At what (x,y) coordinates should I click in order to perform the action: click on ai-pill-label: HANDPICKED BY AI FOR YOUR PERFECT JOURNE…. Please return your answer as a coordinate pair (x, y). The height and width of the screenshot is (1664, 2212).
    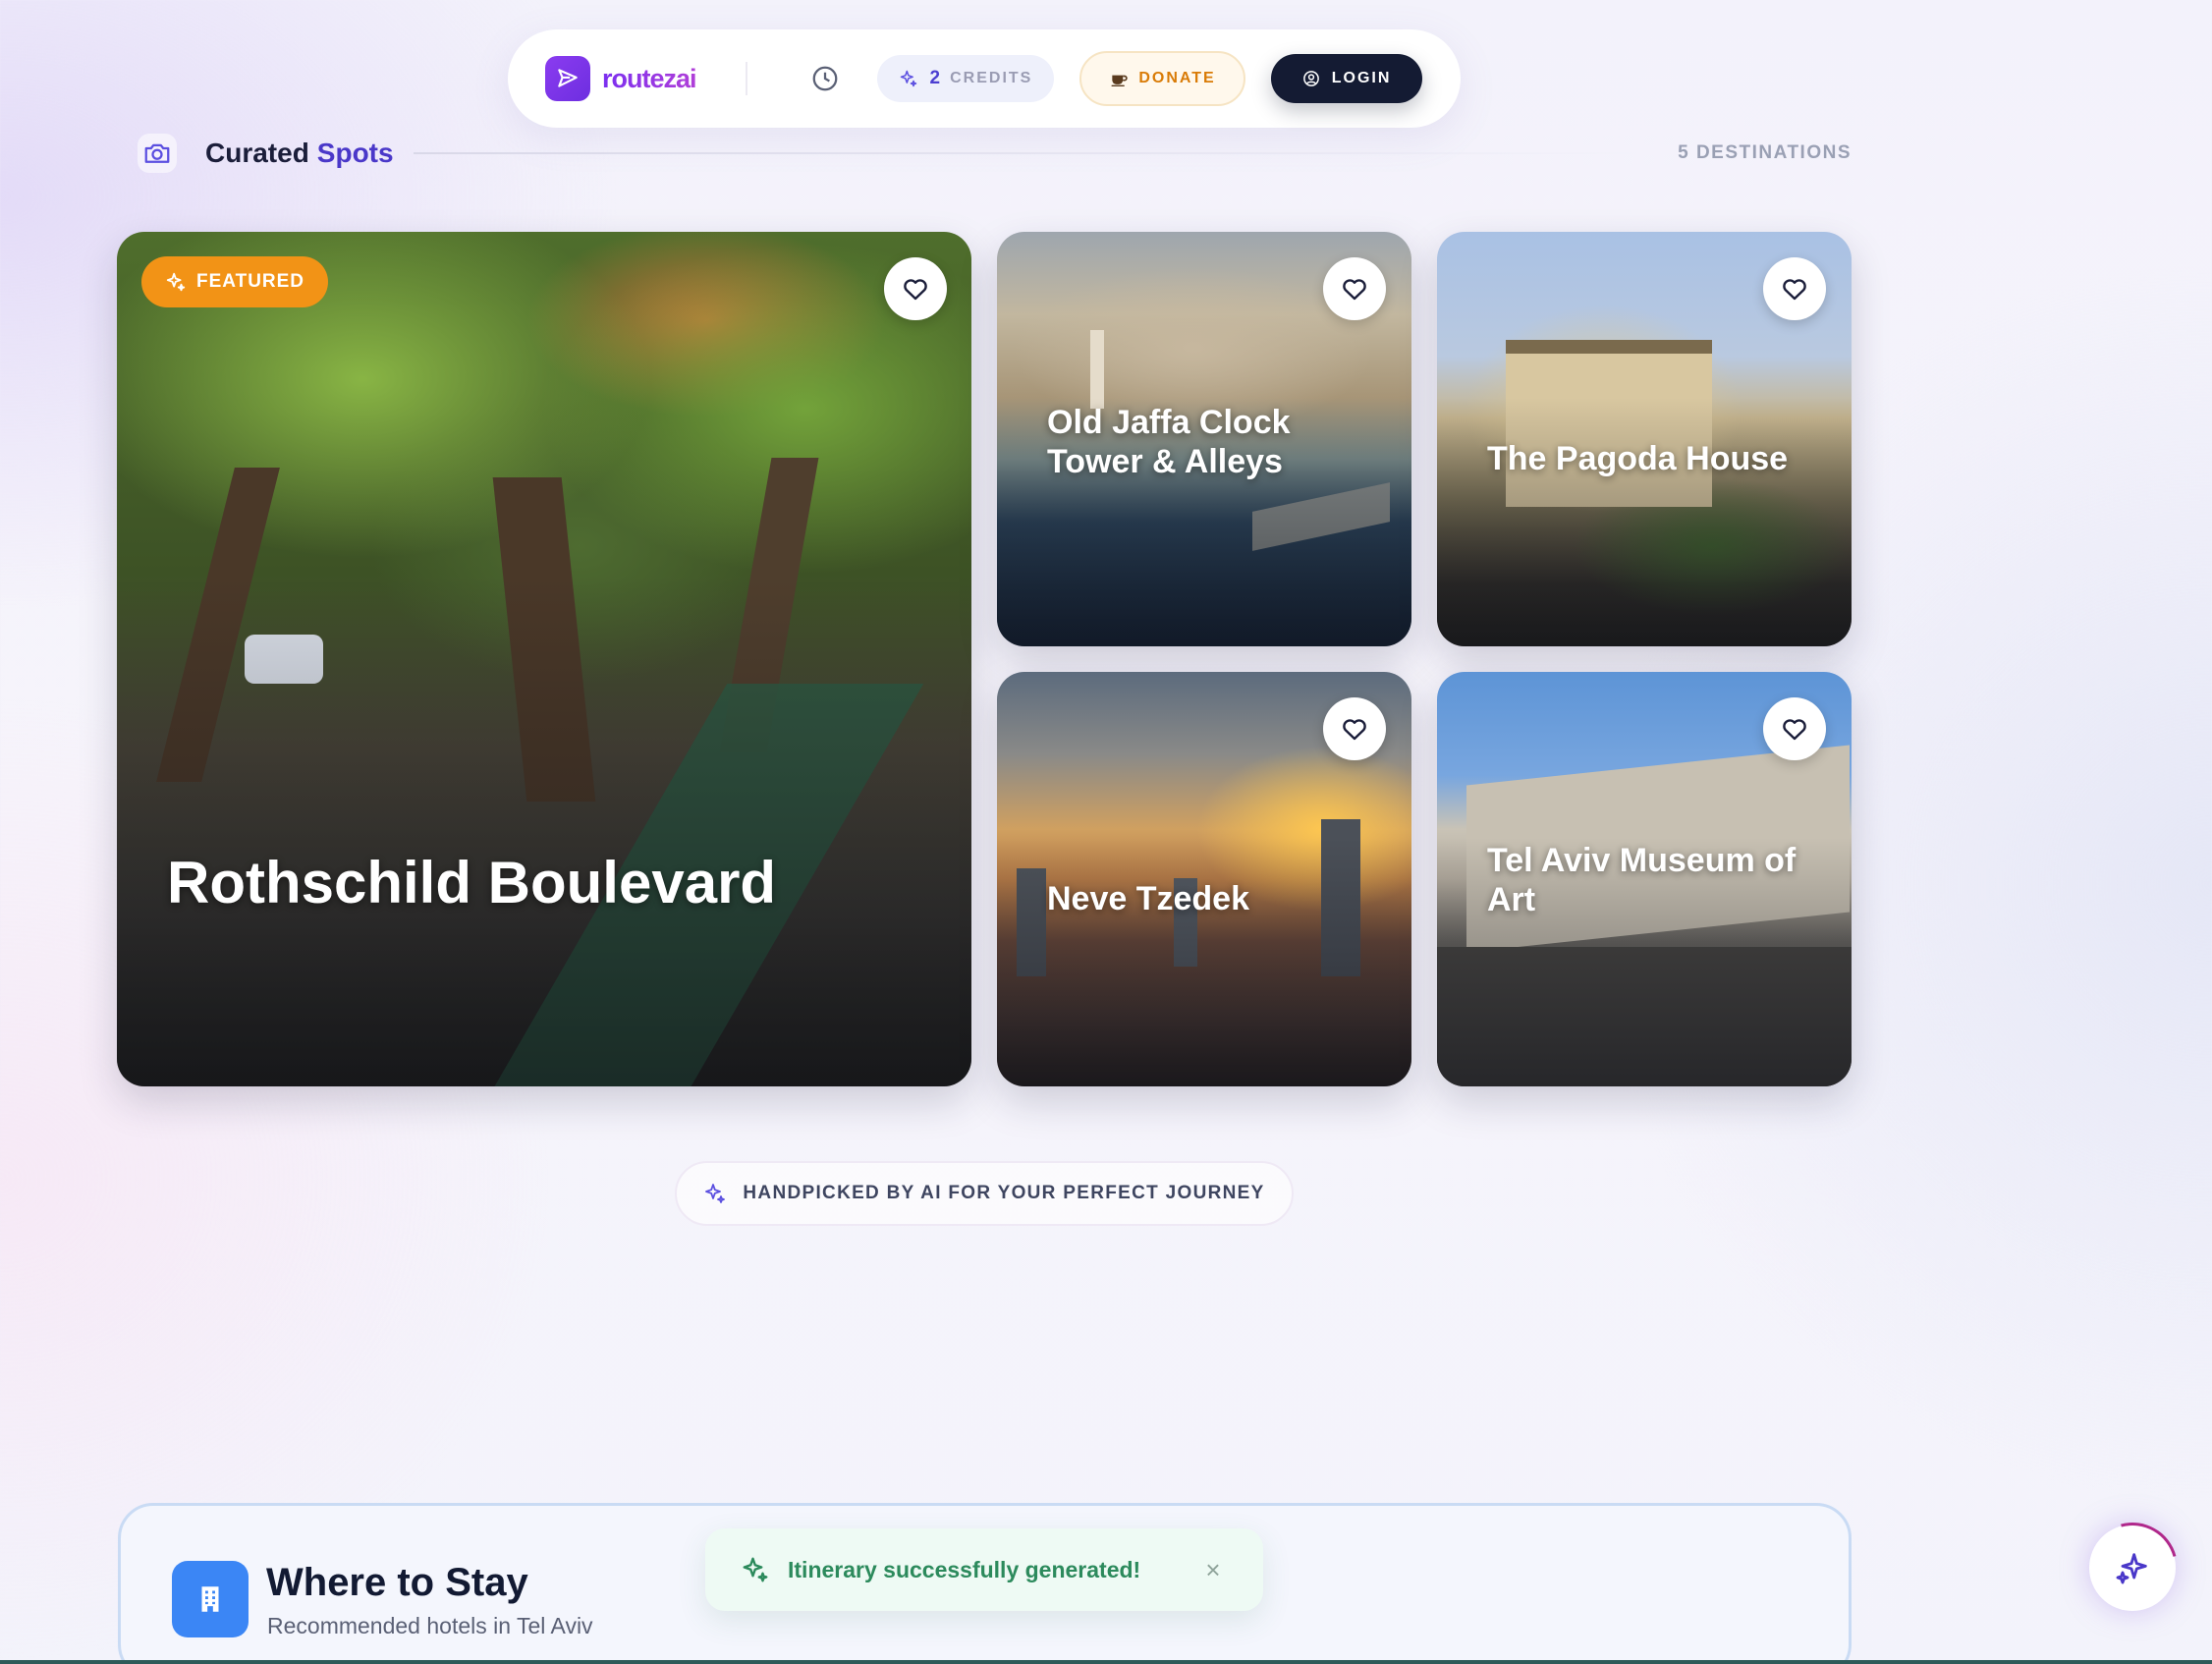
    Looking at the image, I should click on (1004, 1193).